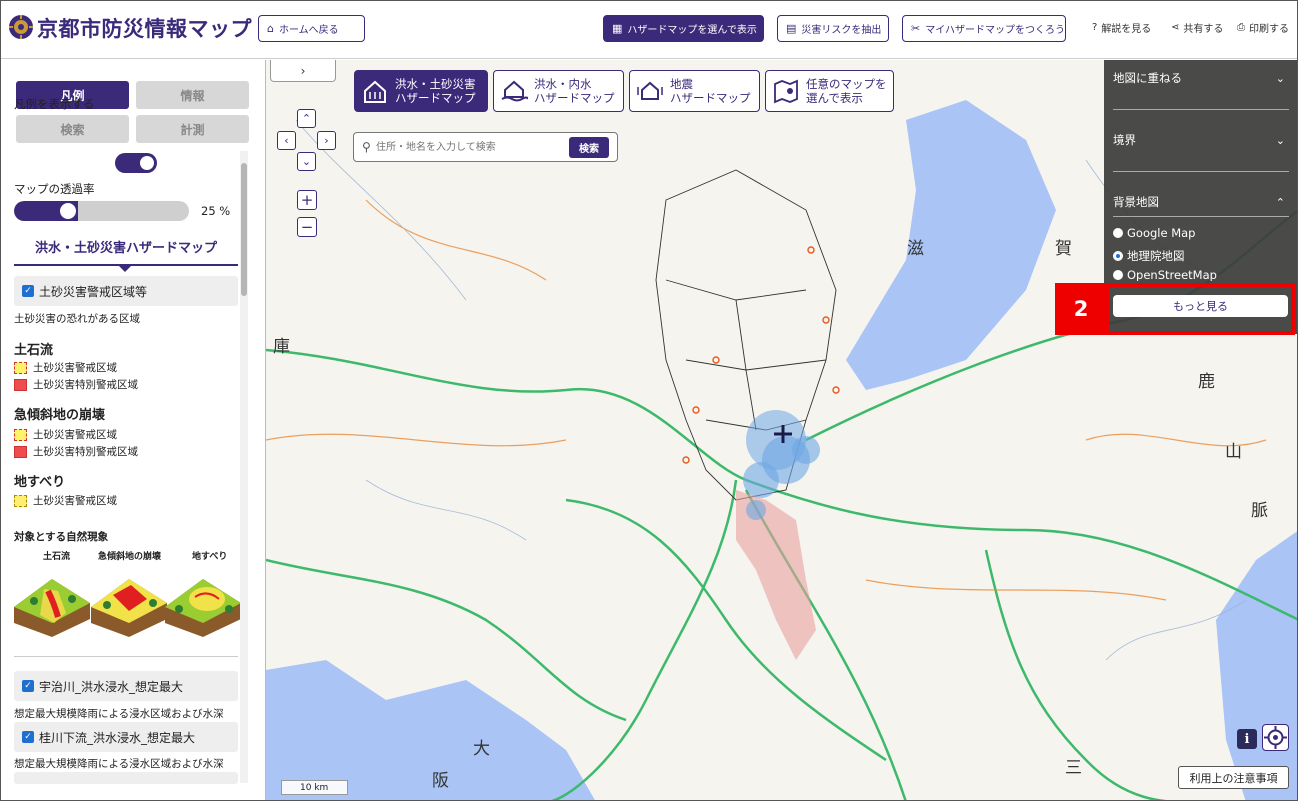  I want to click on current-location-button, so click(1275, 737).